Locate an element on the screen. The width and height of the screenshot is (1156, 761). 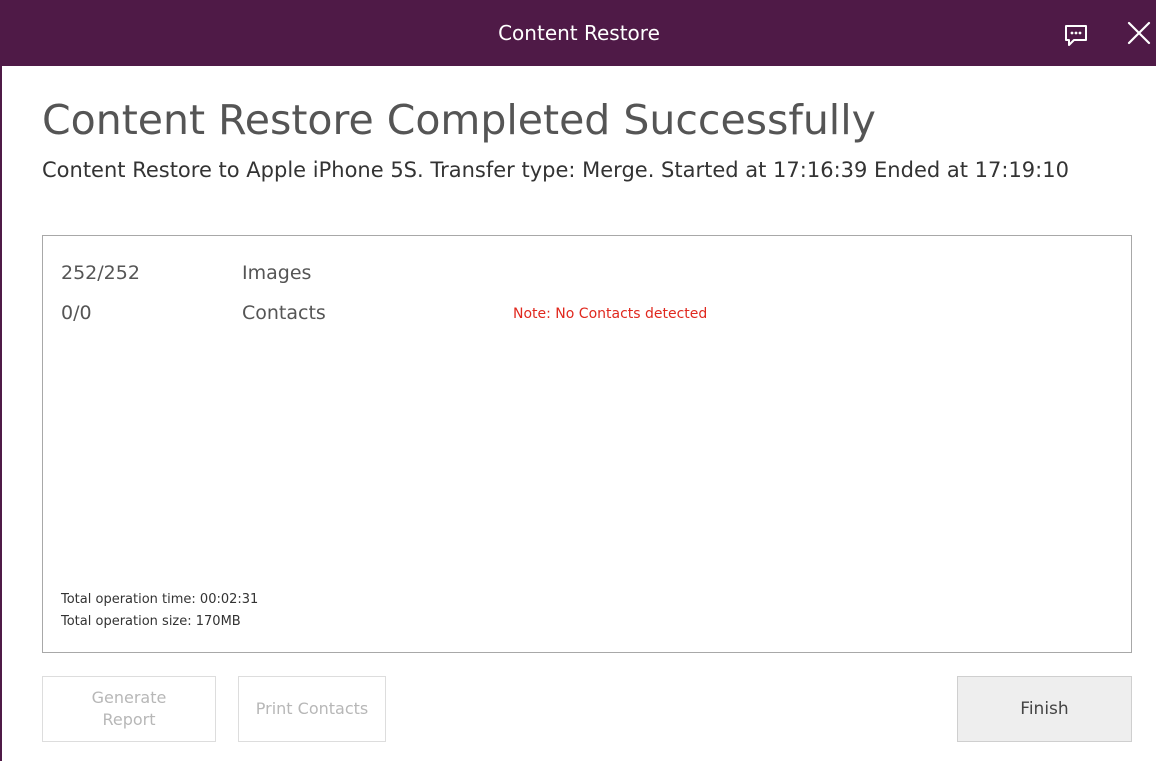
contacts-count: 0/0 is located at coordinates (76, 313).